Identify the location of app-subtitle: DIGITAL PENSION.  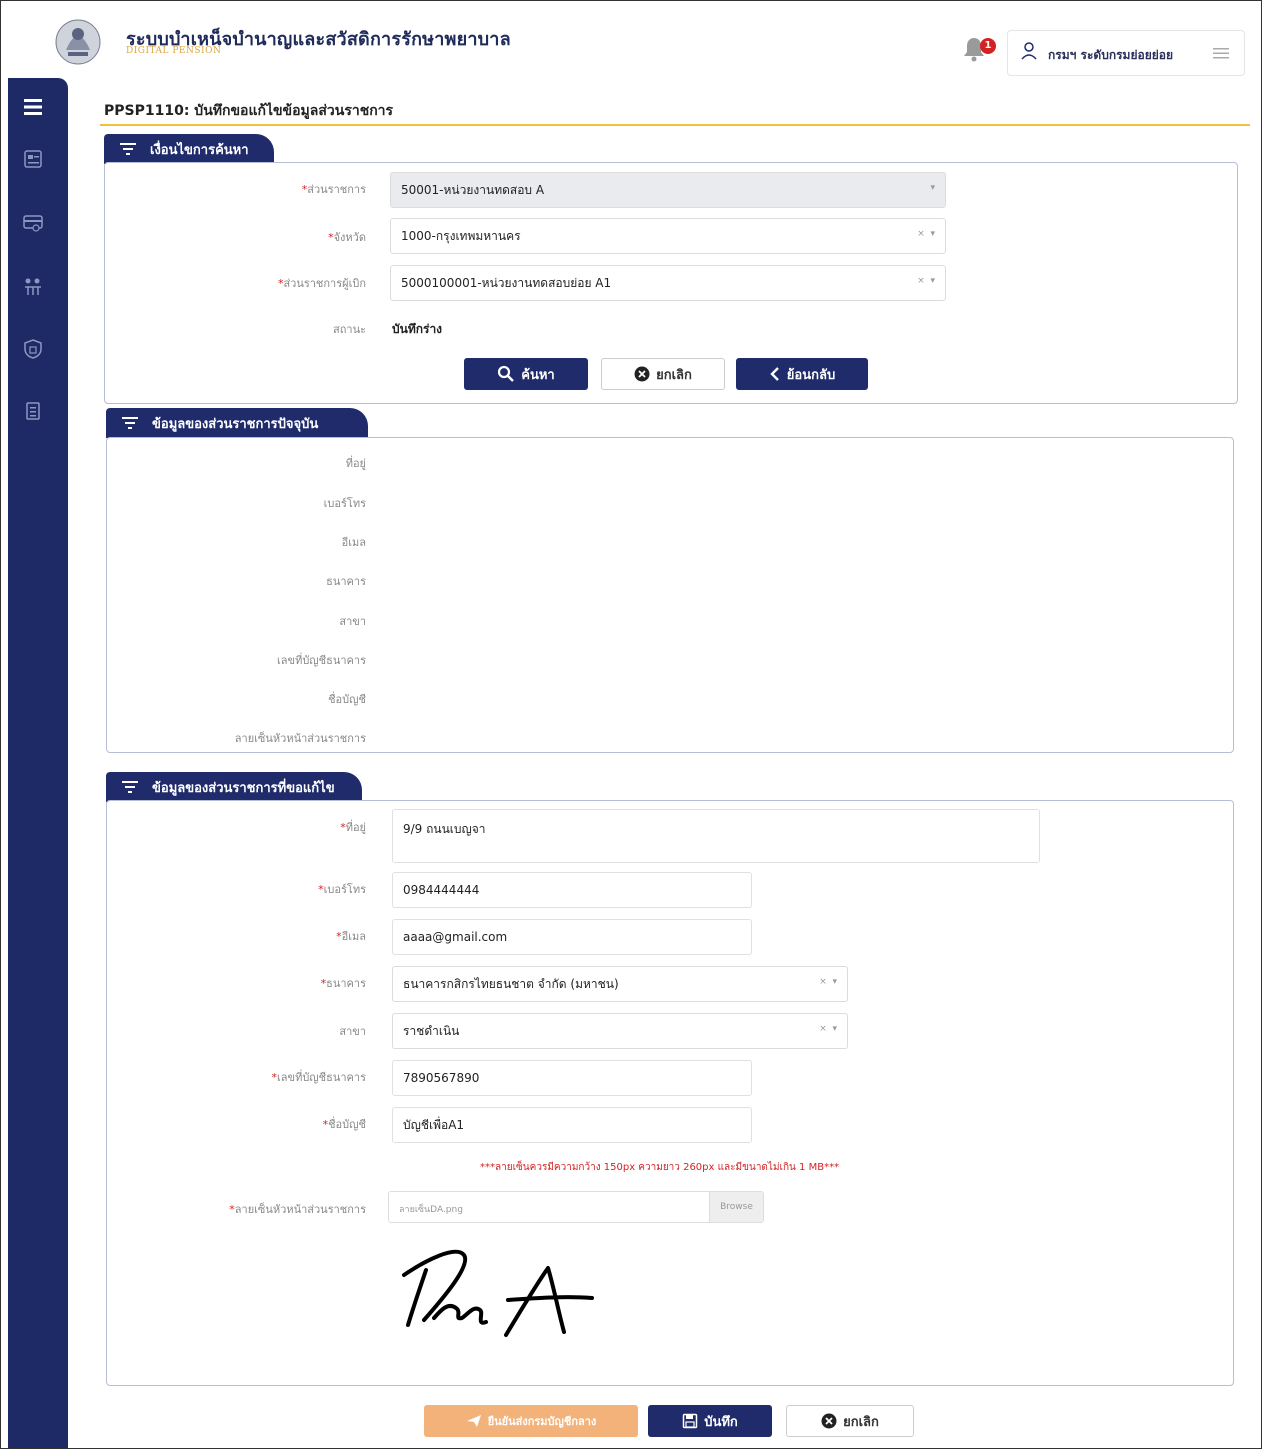
(174, 51).